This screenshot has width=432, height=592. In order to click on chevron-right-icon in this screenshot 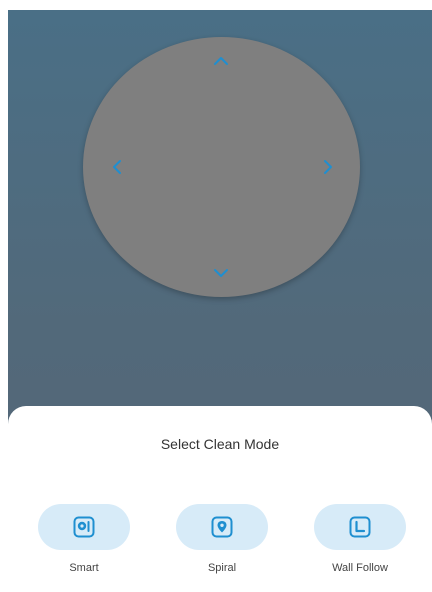, I will do `click(328, 167)`.